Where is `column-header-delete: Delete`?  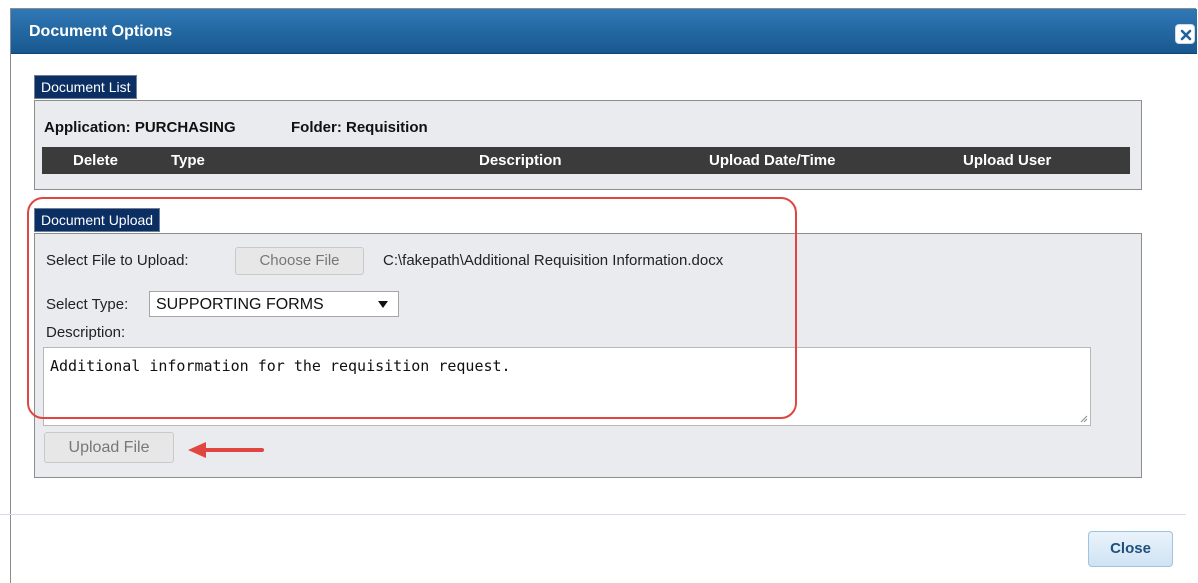
column-header-delete: Delete is located at coordinates (95, 160).